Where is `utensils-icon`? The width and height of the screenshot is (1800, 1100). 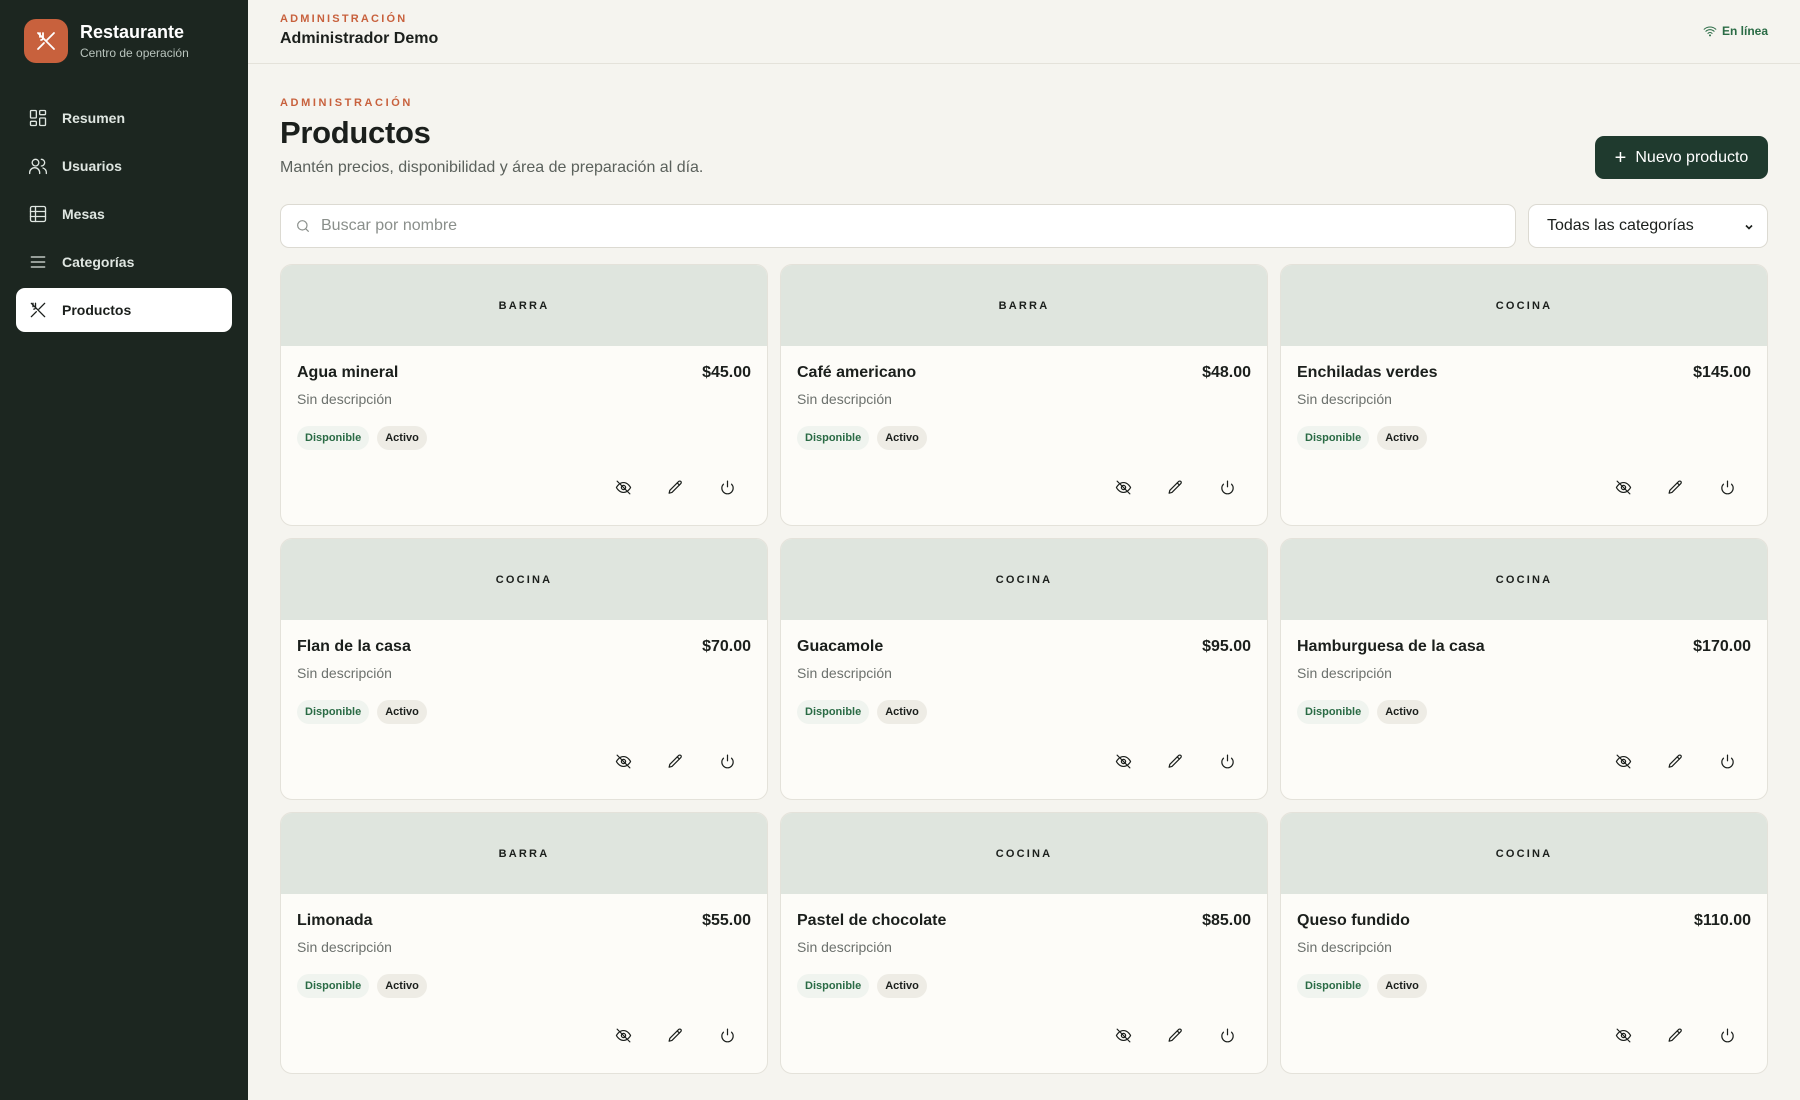 utensils-icon is located at coordinates (46, 41).